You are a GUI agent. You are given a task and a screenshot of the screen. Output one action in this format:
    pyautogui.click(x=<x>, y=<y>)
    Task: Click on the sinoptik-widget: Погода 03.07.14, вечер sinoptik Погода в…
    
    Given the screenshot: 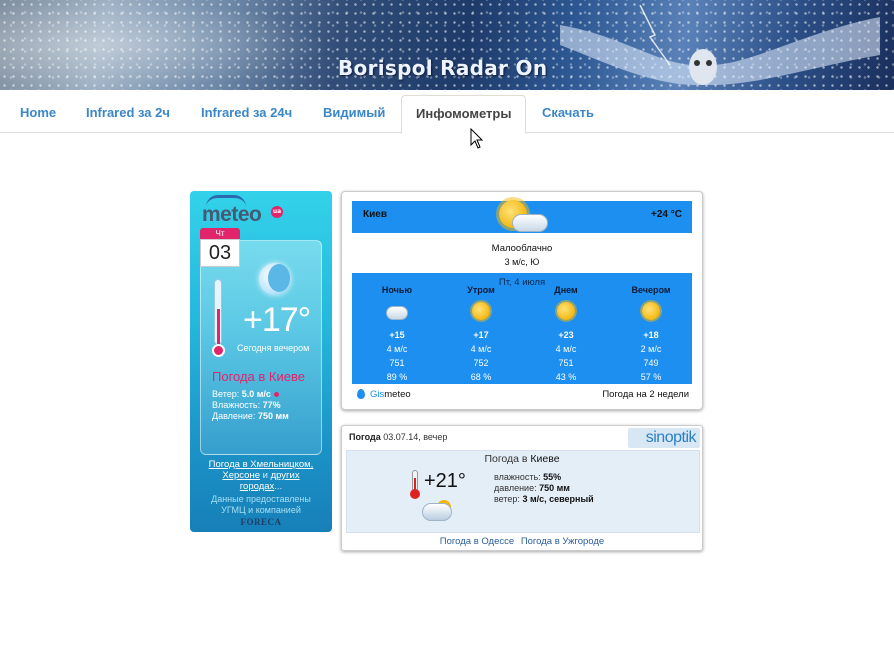 What is the action you would take?
    pyautogui.click(x=522, y=488)
    